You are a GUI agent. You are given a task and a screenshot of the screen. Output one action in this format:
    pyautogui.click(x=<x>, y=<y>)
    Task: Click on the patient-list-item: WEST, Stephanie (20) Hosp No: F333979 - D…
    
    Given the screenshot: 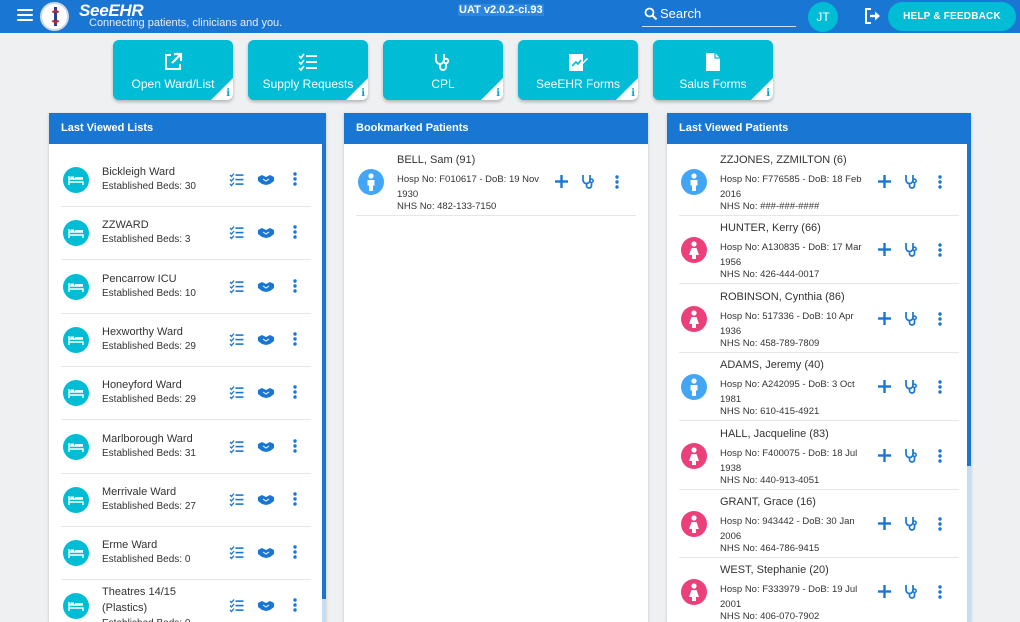 What is the action you would take?
    pyautogui.click(x=819, y=590)
    